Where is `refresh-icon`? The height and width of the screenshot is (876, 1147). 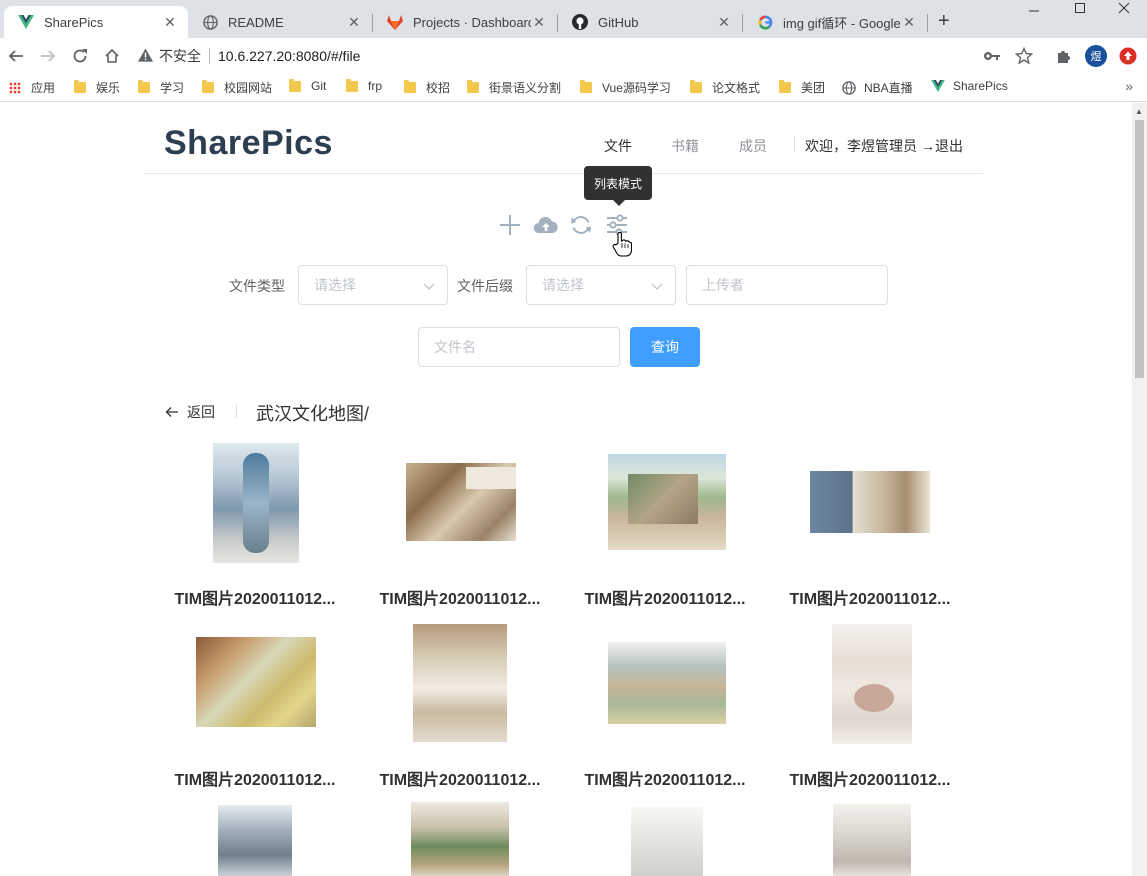 refresh-icon is located at coordinates (581, 225).